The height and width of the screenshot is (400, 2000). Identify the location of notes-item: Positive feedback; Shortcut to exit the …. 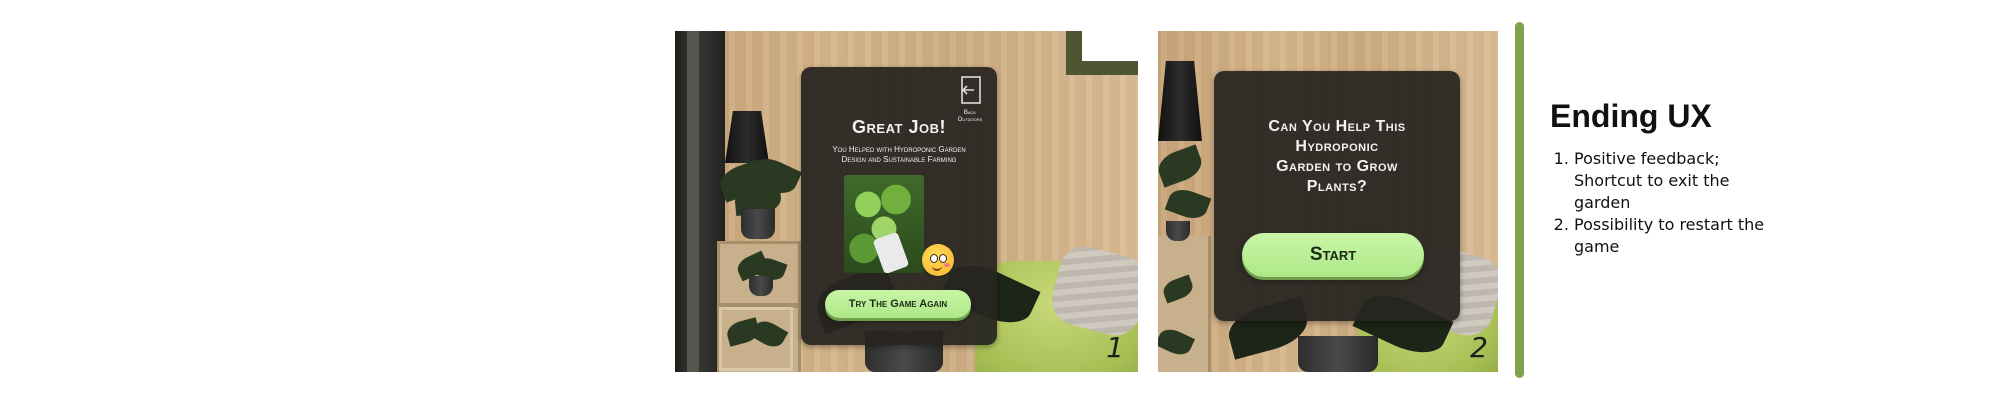
(1674, 181).